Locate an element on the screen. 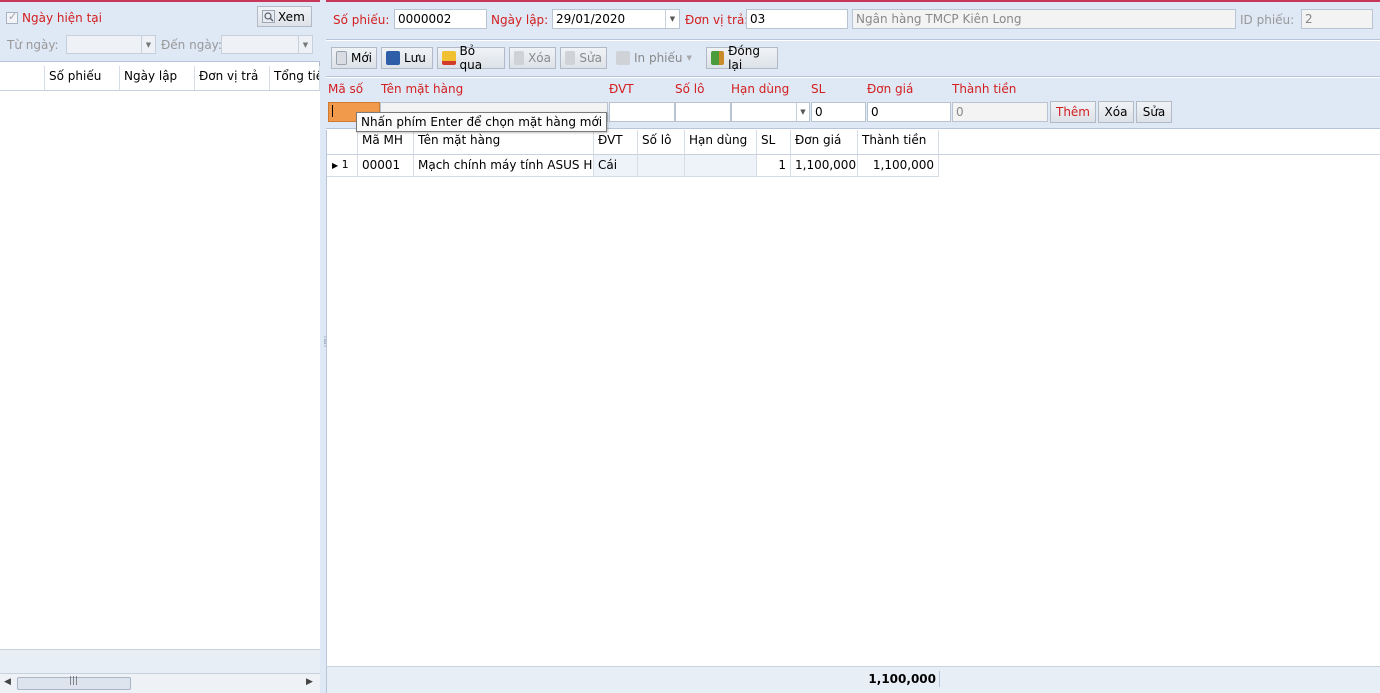 The width and height of the screenshot is (1380, 693). col-price: Đơn giá is located at coordinates (824, 142).